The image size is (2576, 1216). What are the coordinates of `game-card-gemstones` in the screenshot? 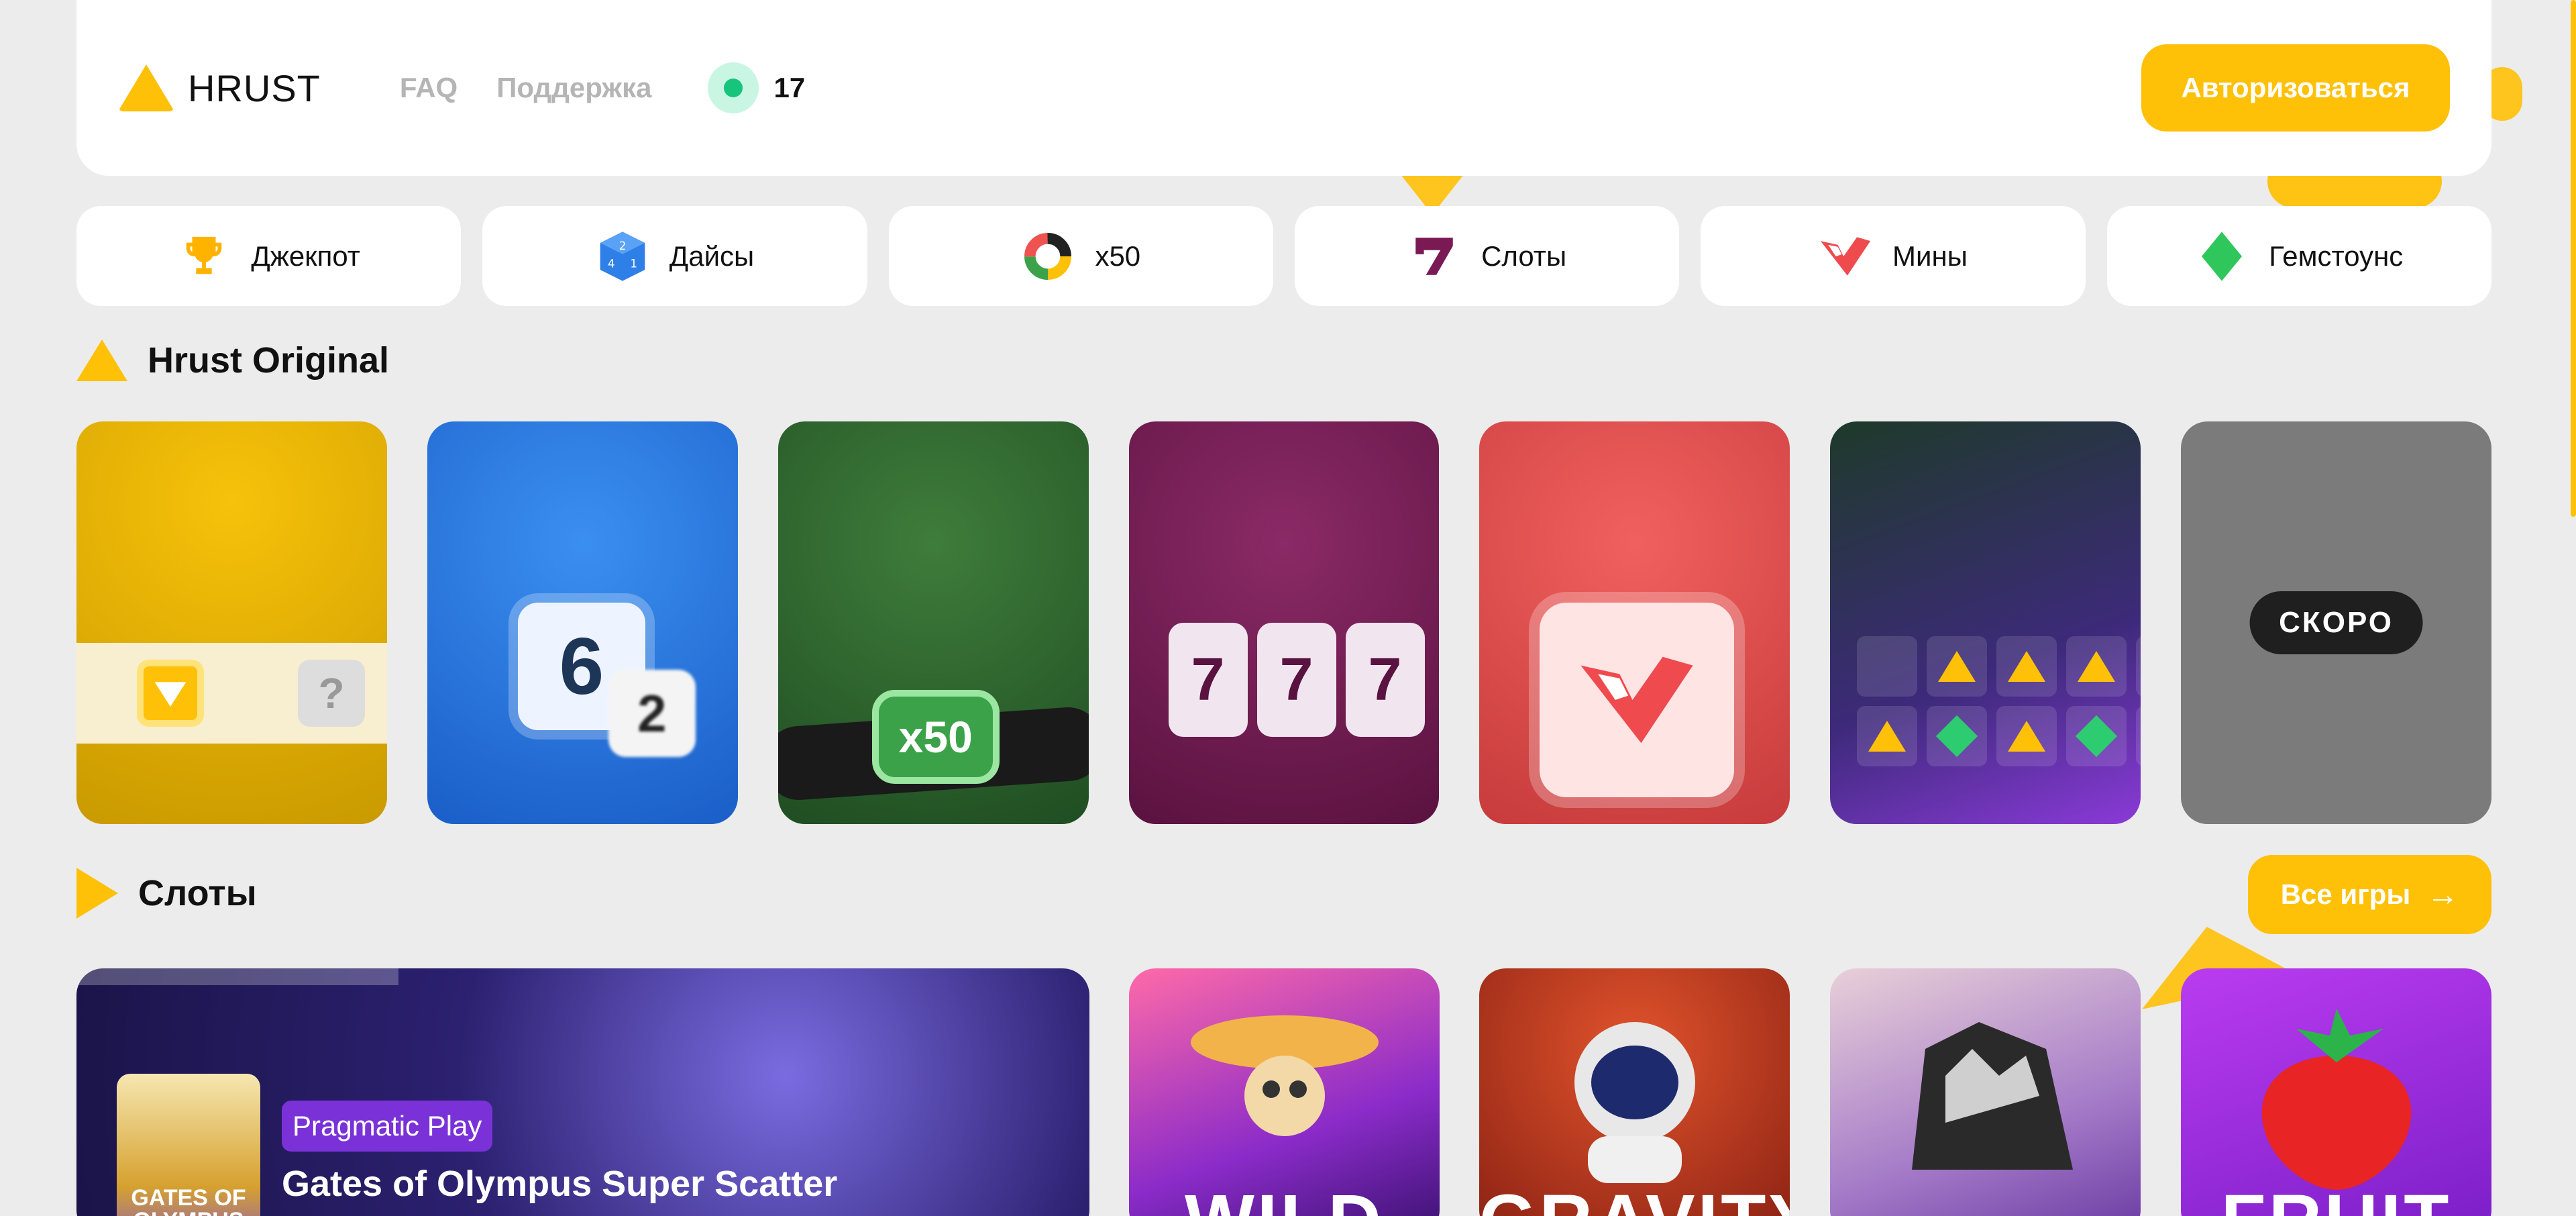 It's located at (1985, 622).